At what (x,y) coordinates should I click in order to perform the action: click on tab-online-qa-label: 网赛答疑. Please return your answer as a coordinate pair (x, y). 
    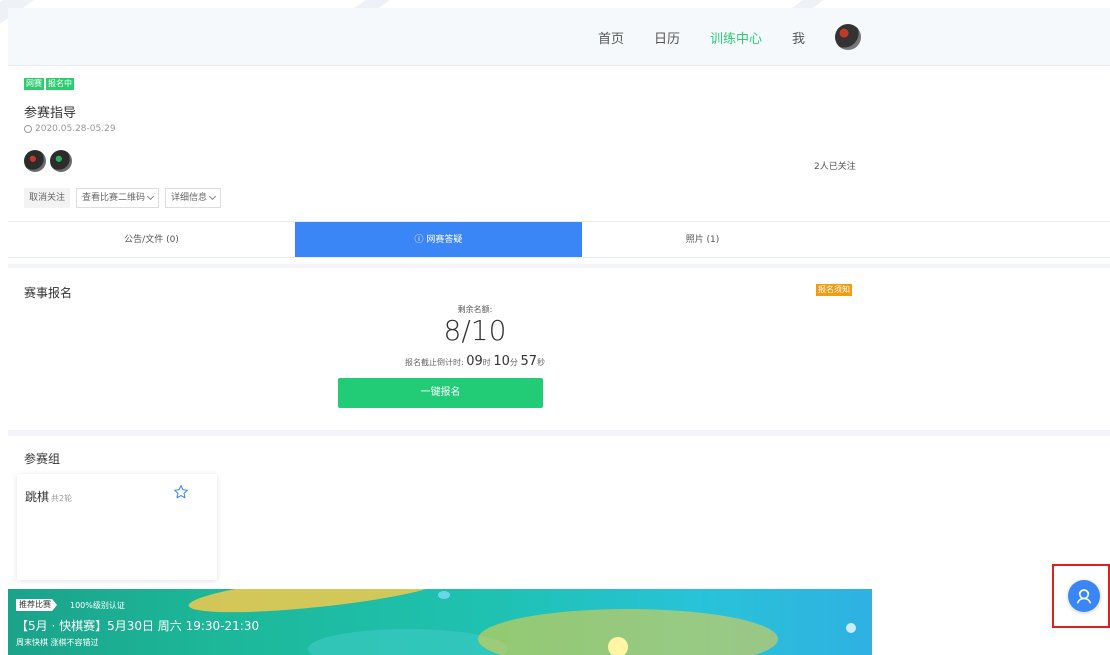
    Looking at the image, I should click on (444, 240).